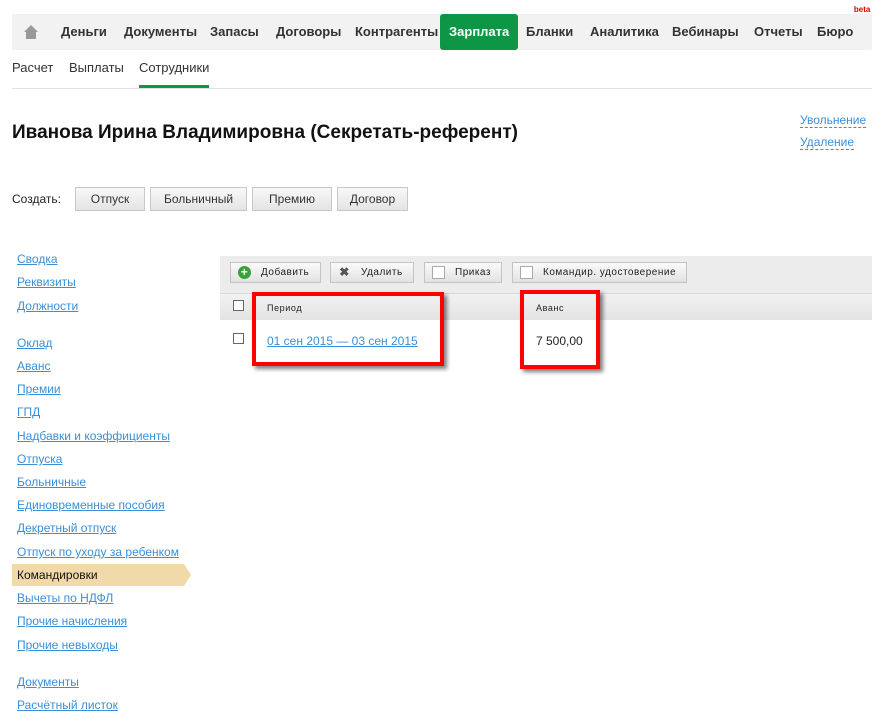 The width and height of the screenshot is (884, 728). What do you see at coordinates (372, 199) in the screenshot?
I see `create-contract-button: Договор` at bounding box center [372, 199].